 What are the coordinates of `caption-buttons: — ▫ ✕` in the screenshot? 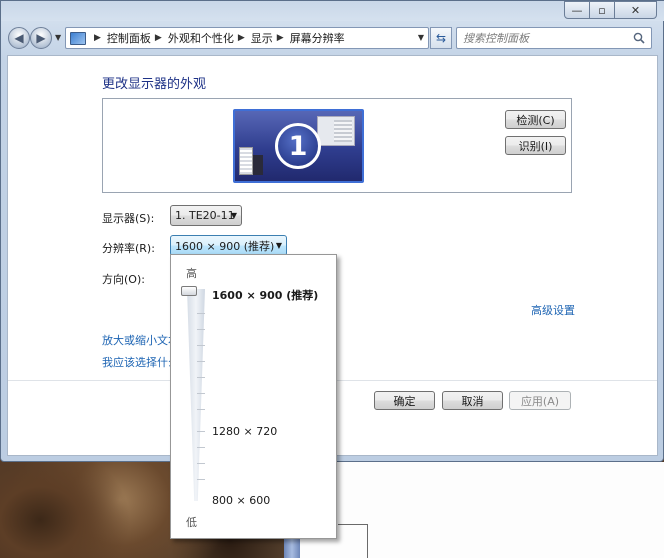 It's located at (610, 10).